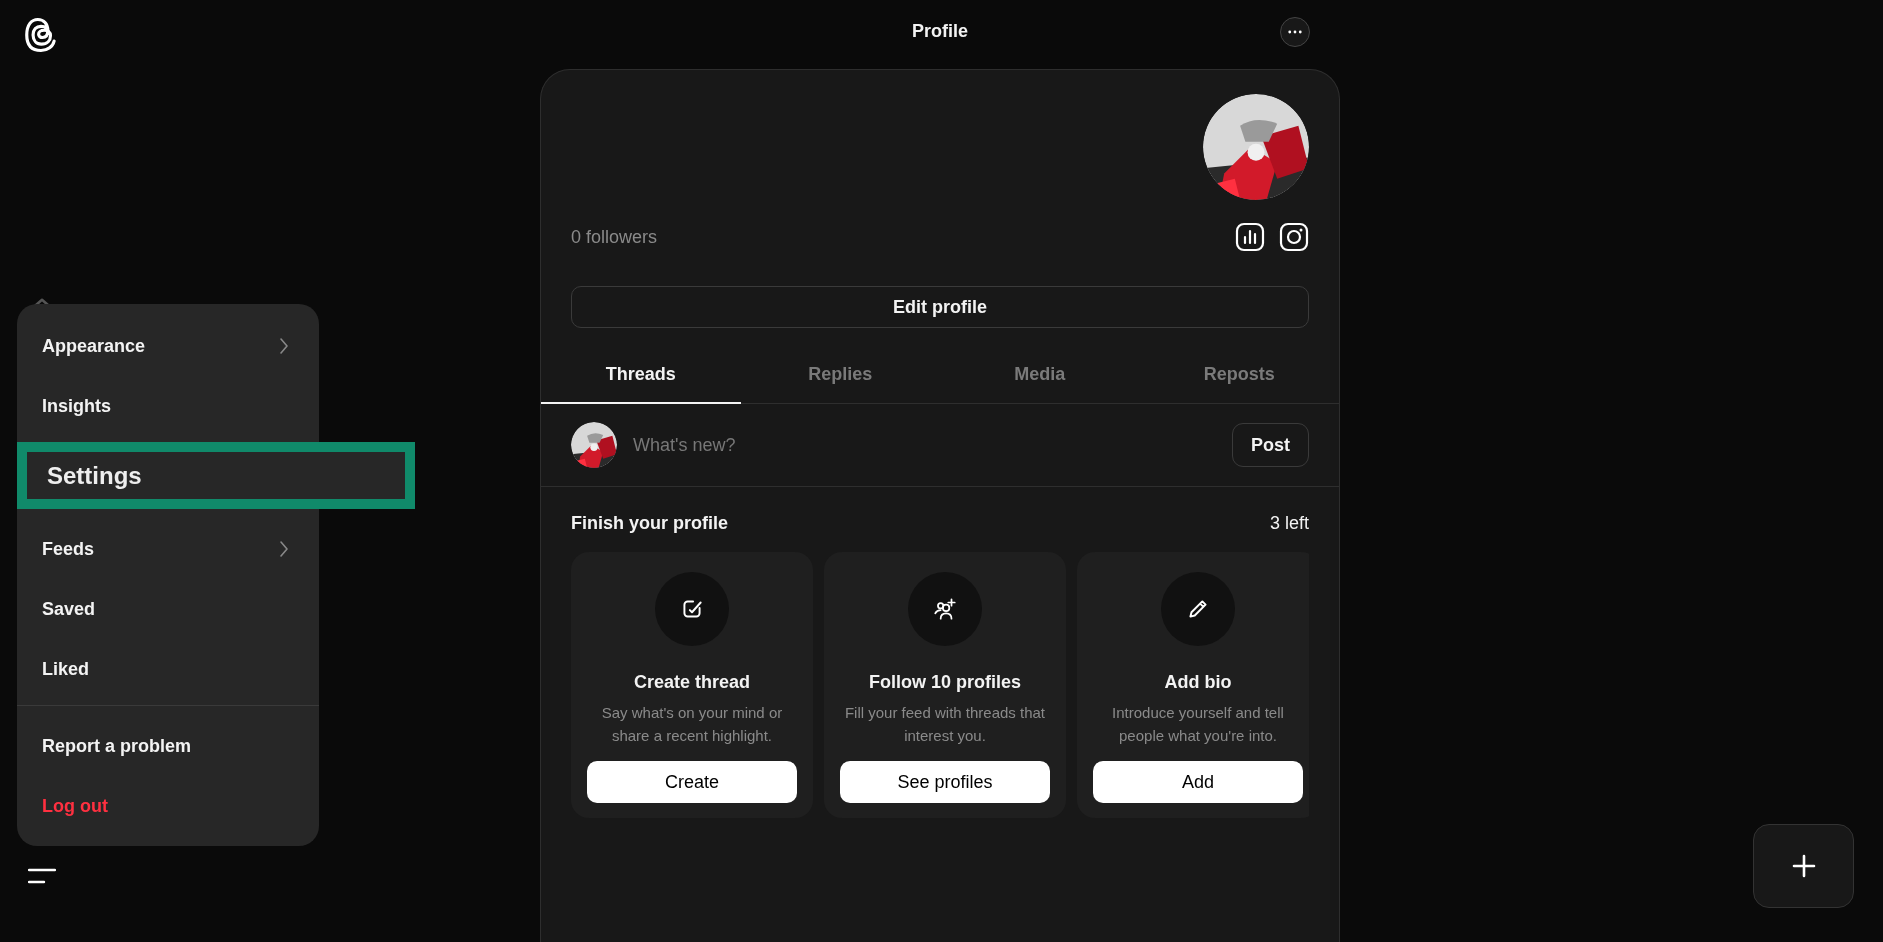 Image resolution: width=1883 pixels, height=942 pixels. I want to click on remaining-count: 3 left, so click(1289, 523).